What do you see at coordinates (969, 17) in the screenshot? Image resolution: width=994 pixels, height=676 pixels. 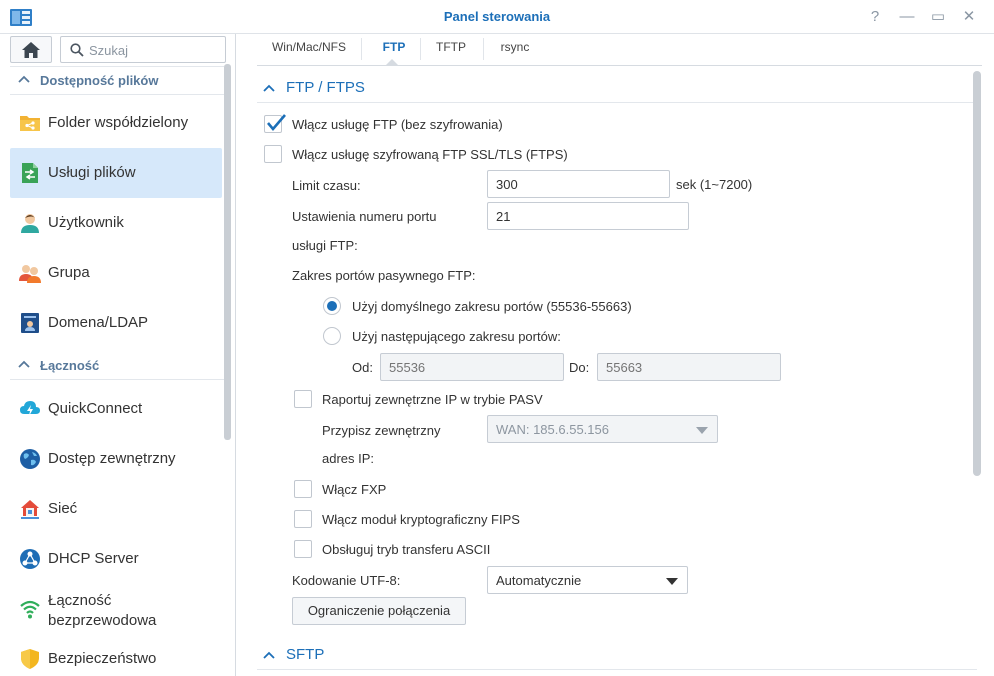 I see `close-button: ✕` at bounding box center [969, 17].